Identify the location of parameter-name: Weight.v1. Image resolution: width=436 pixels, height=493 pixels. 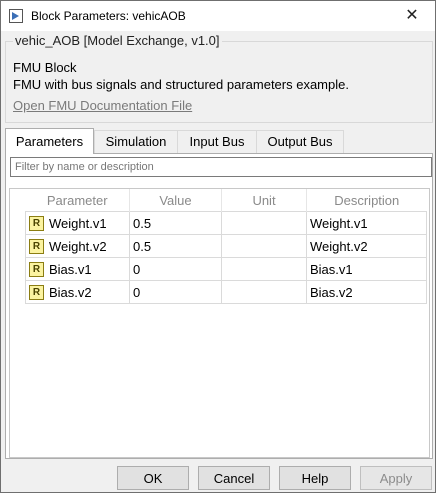
(78, 224).